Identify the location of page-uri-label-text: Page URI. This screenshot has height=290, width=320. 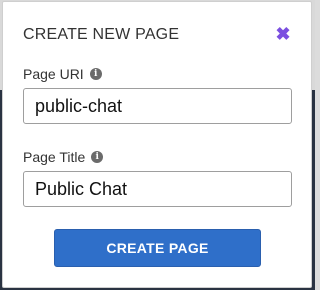
(53, 74).